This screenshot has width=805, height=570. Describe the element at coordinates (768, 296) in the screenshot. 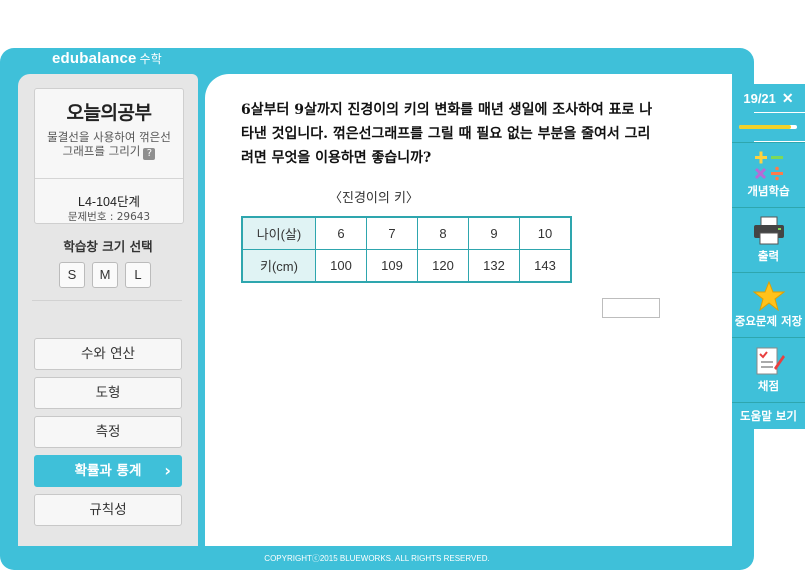

I see `star-icon` at that location.